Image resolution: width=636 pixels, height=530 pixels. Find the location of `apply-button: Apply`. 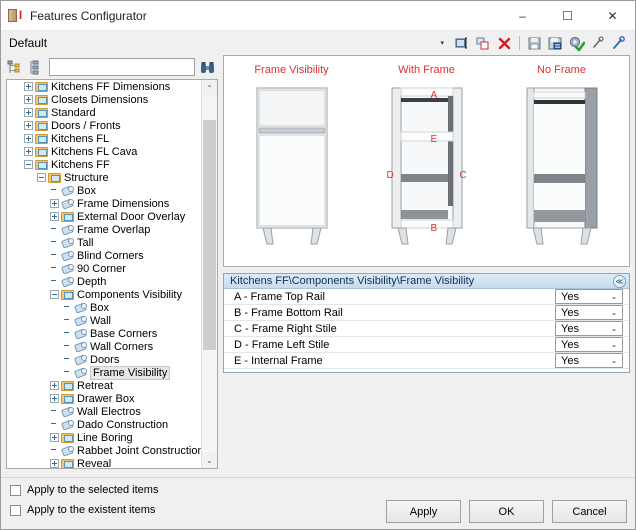

apply-button: Apply is located at coordinates (423, 511).